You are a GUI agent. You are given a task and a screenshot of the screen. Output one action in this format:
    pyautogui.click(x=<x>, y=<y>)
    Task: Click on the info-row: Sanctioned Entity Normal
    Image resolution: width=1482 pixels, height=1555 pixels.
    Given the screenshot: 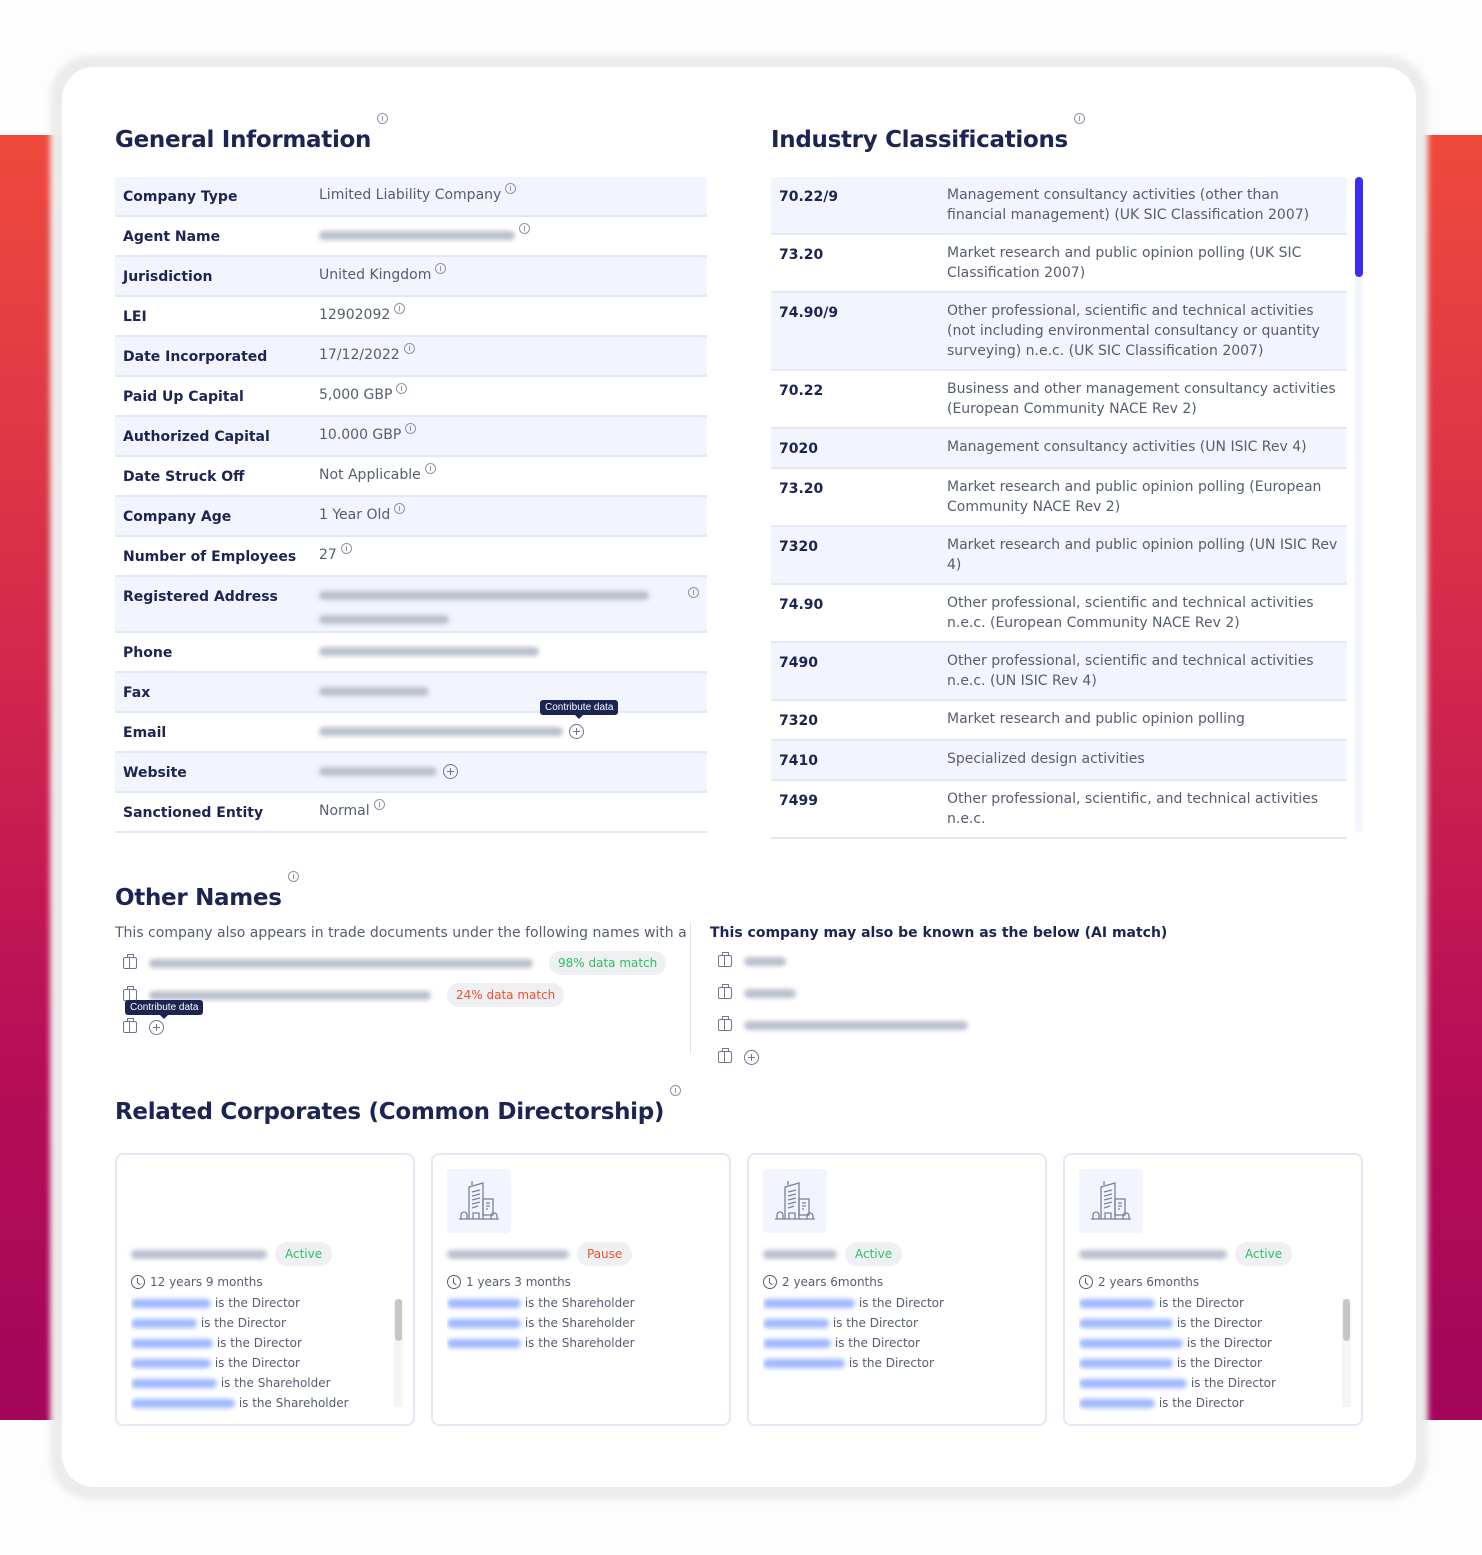 What is the action you would take?
    pyautogui.click(x=411, y=813)
    